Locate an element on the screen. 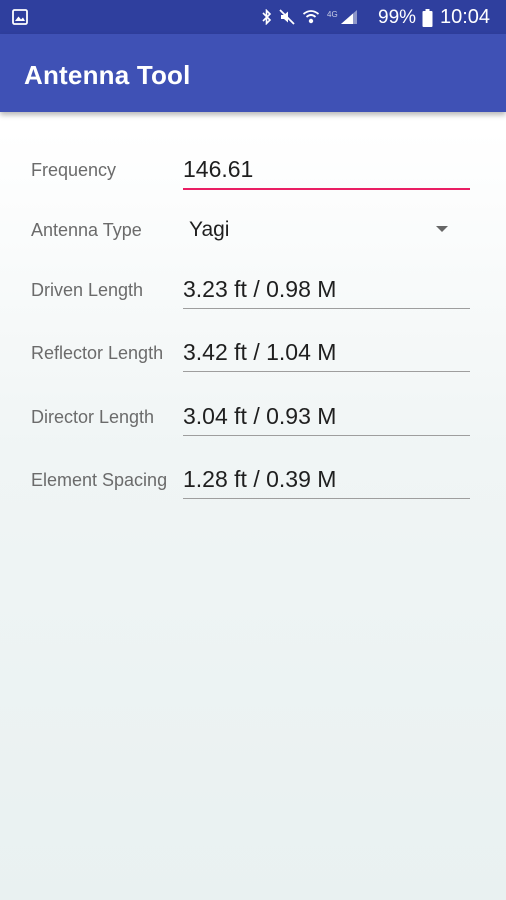 The width and height of the screenshot is (506, 900). frequency-input: 146.61 is located at coordinates (326, 169).